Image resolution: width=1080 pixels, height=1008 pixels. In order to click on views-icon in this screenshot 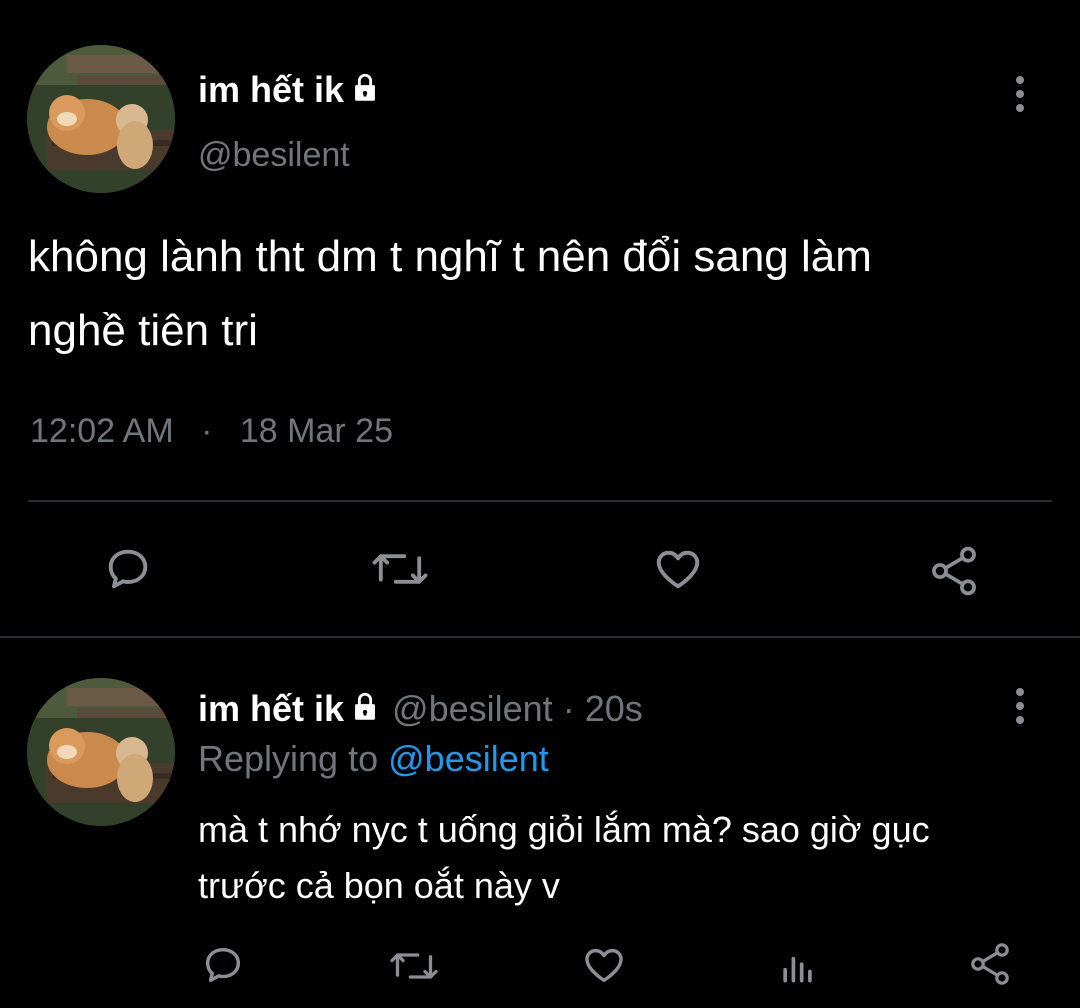, I will do `click(798, 966)`.